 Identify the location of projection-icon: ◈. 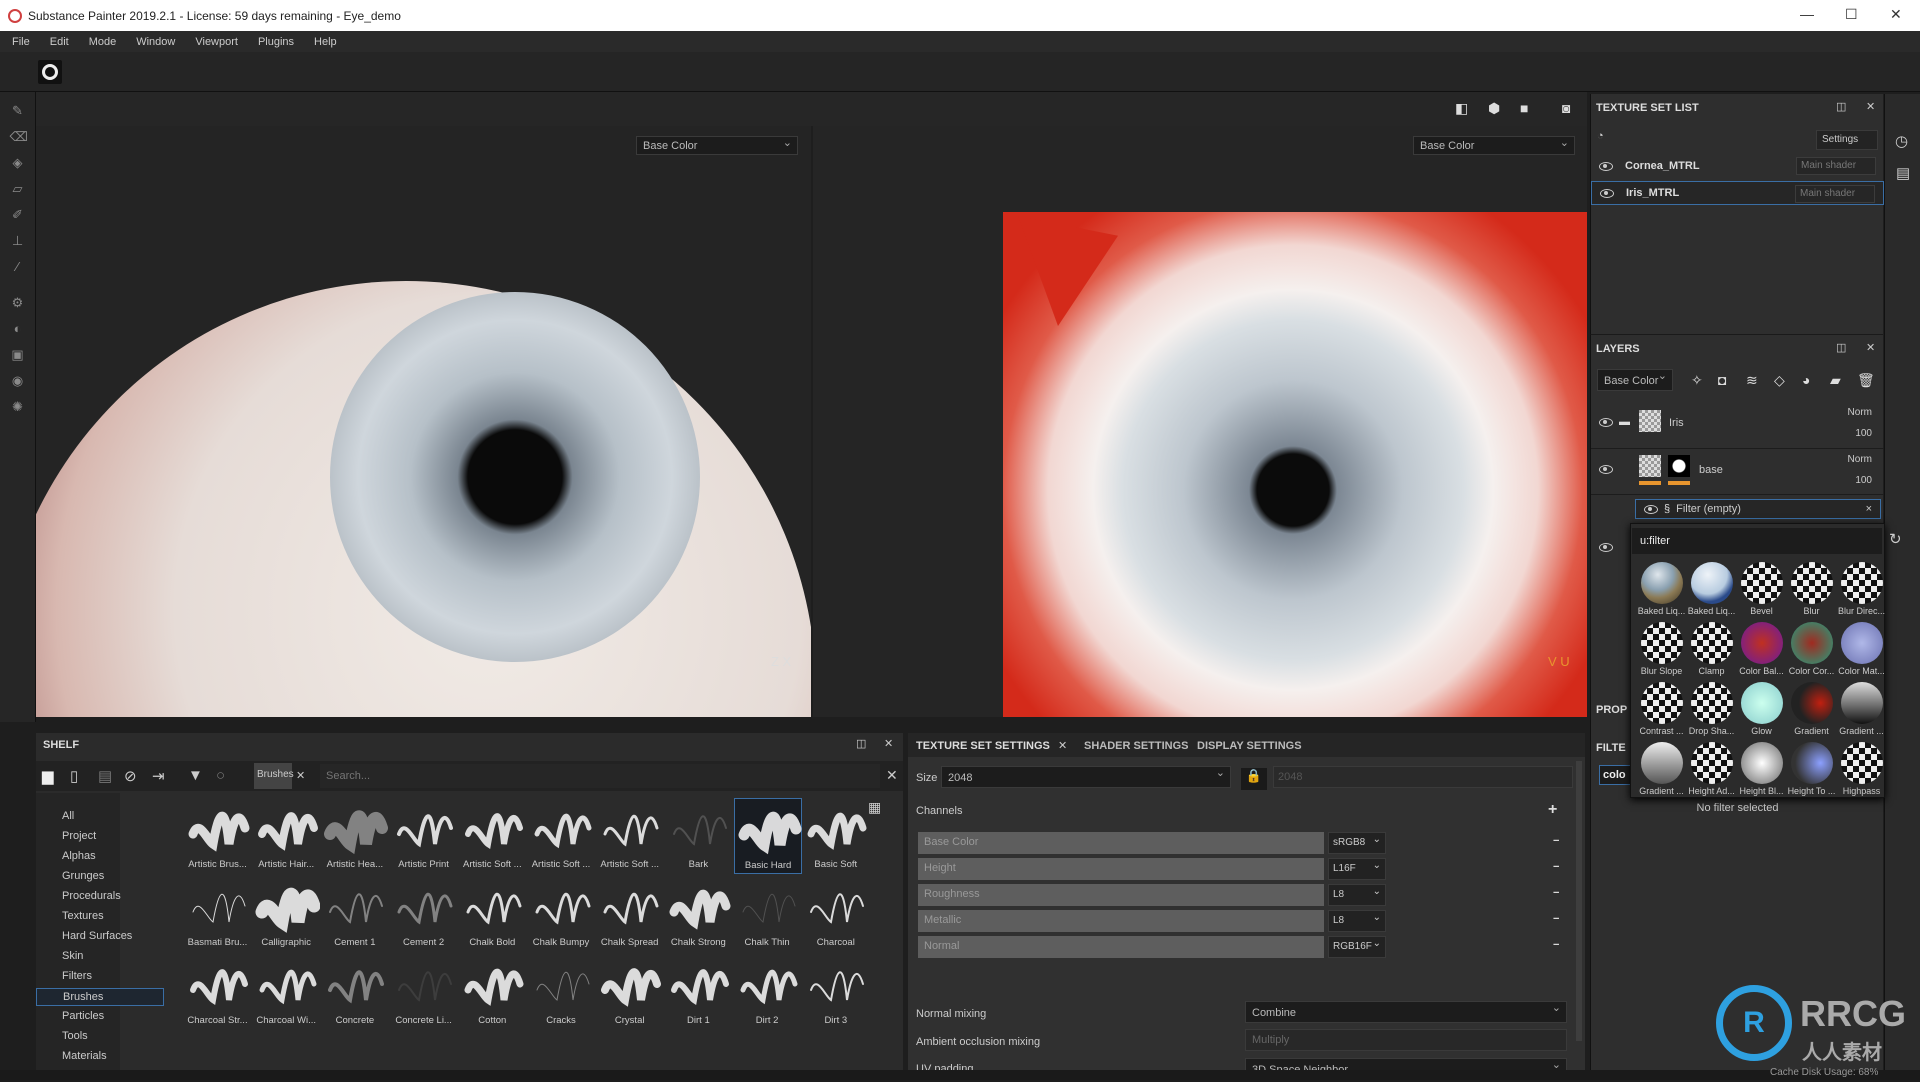
(18, 163).